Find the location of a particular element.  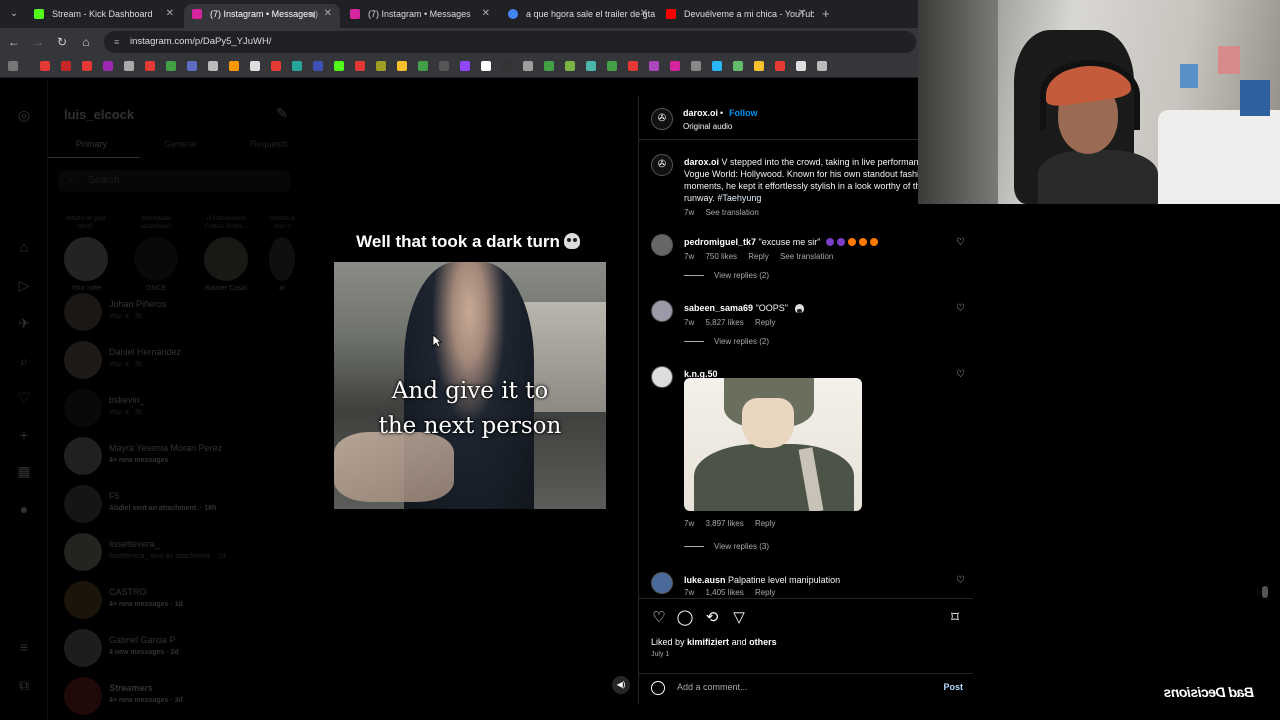

browser-tab-youtube: Devuélveme a mi chica - YouTube ✕ is located at coordinates (736, 16).